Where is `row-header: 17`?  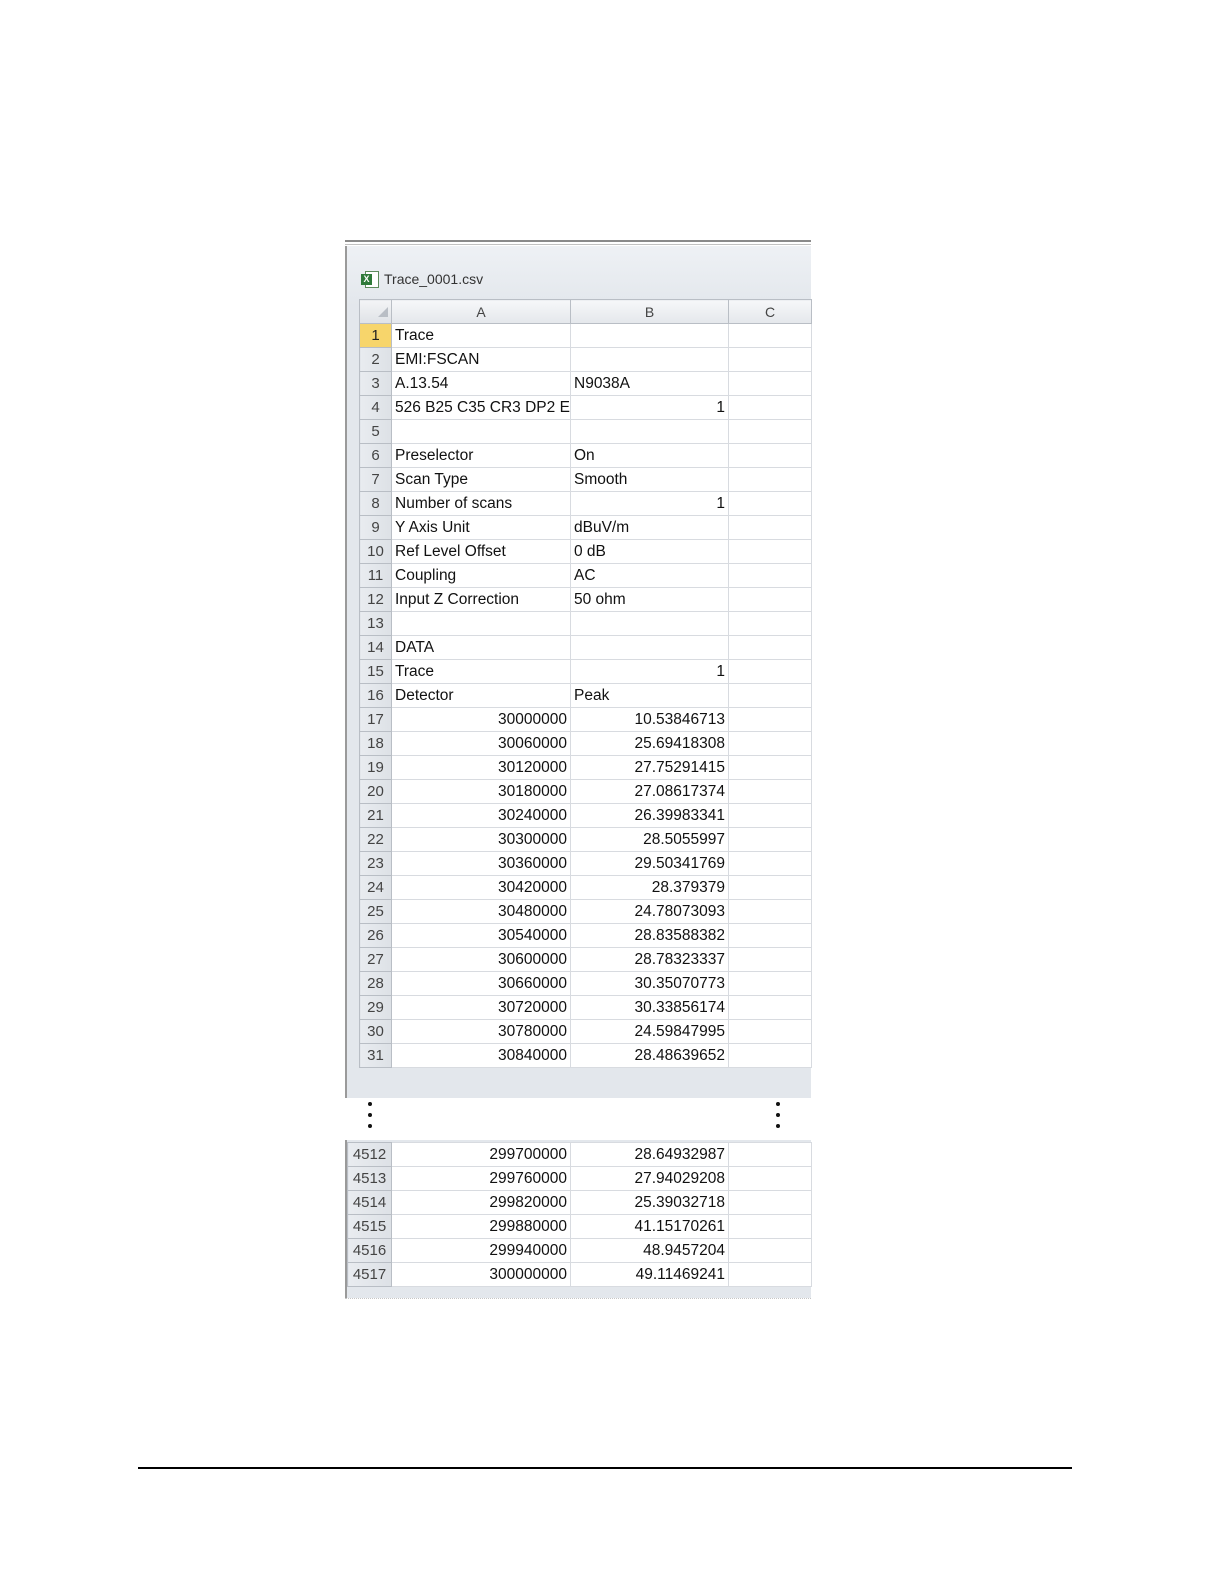
row-header: 17 is located at coordinates (375, 719).